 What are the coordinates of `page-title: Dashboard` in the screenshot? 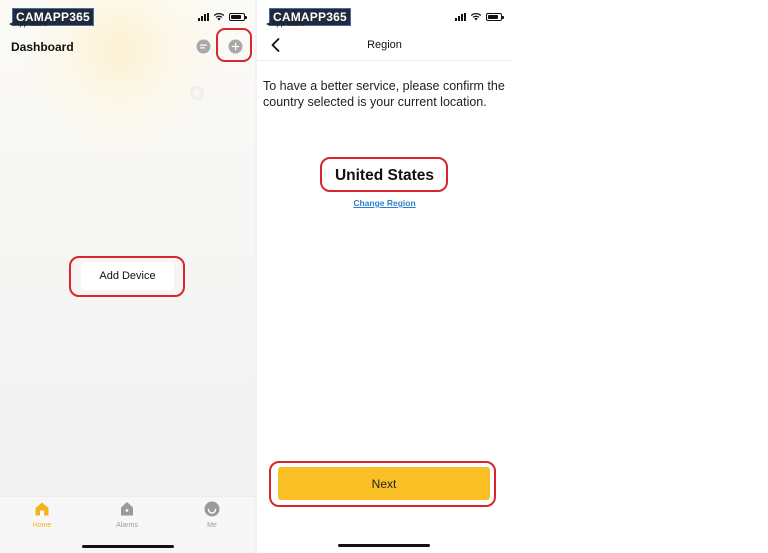 It's located at (42, 47).